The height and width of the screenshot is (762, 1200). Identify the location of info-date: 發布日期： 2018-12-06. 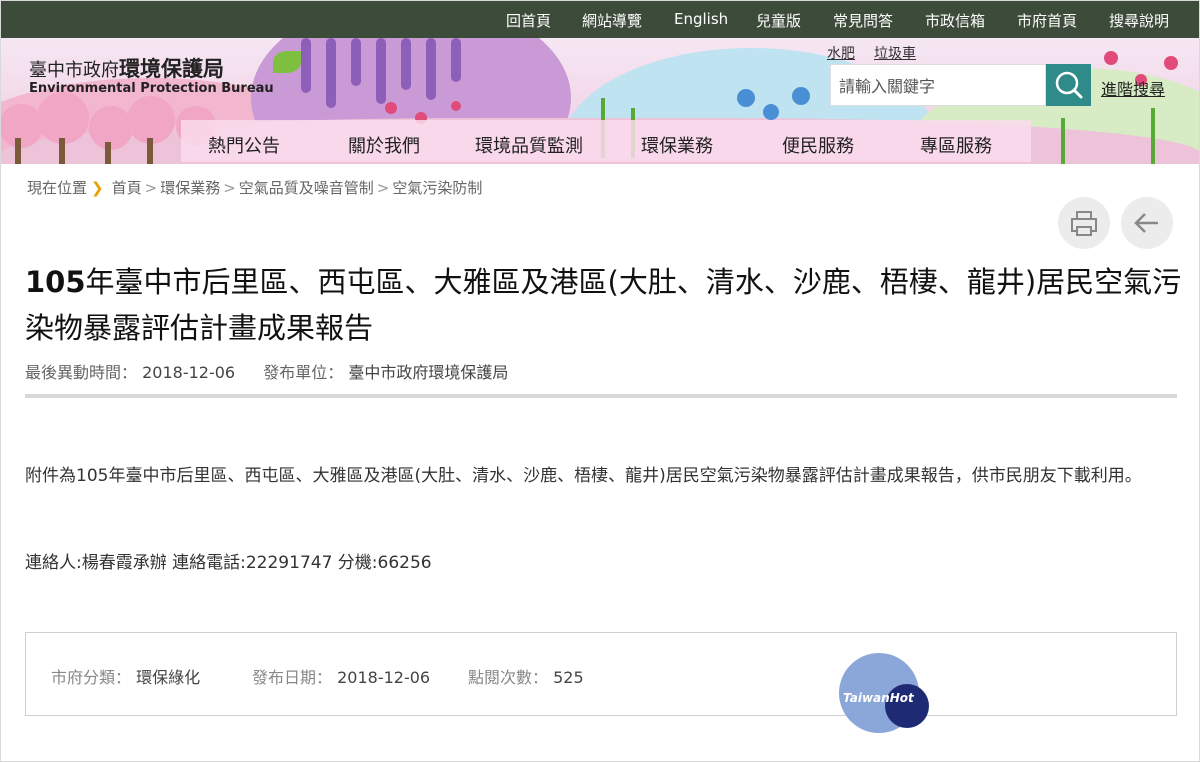
(341, 676).